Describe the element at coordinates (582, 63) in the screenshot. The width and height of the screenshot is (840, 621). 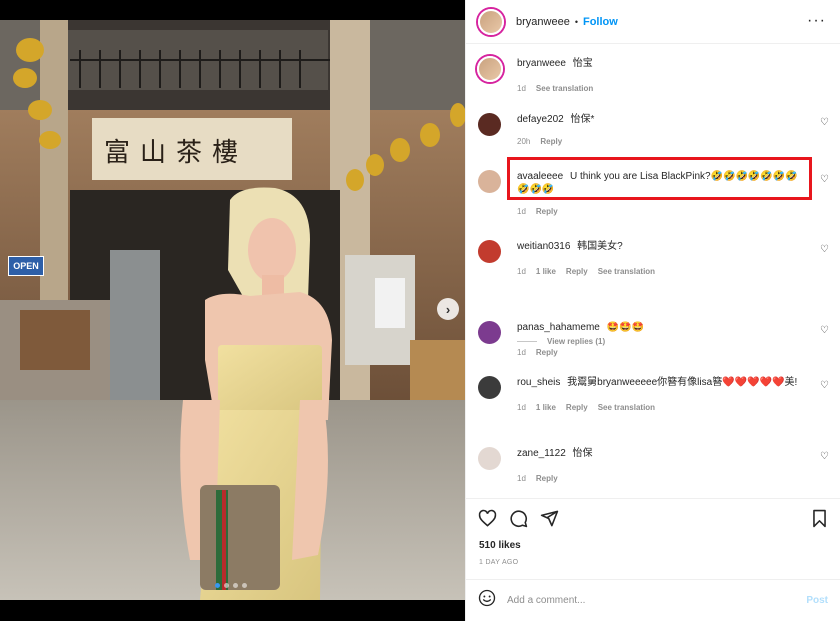
I see `caption-text: 怡宝` at that location.